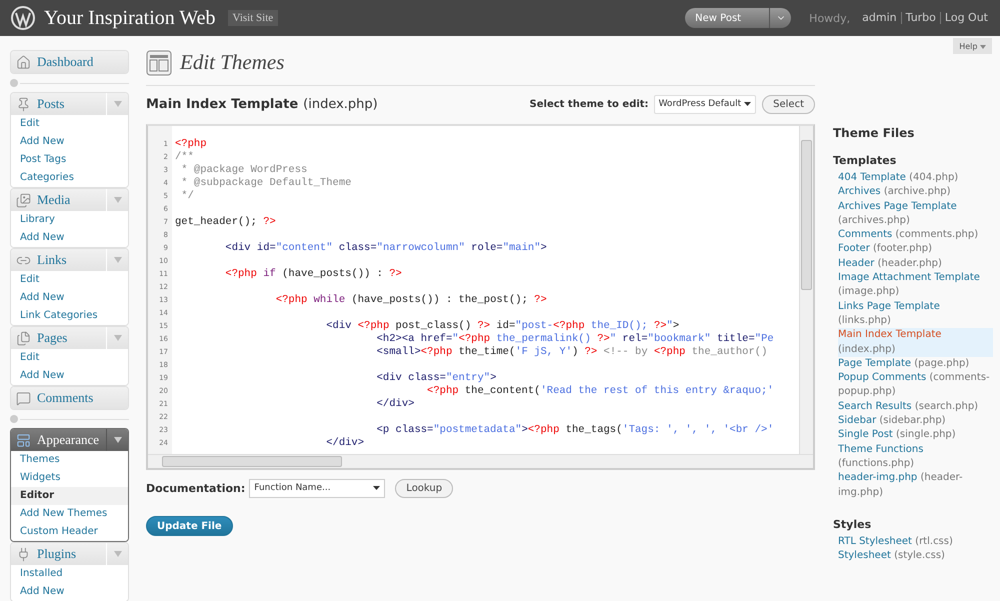 This screenshot has height=601, width=1000. Describe the element at coordinates (727, 18) in the screenshot. I see `new-post-button: New Post` at that location.